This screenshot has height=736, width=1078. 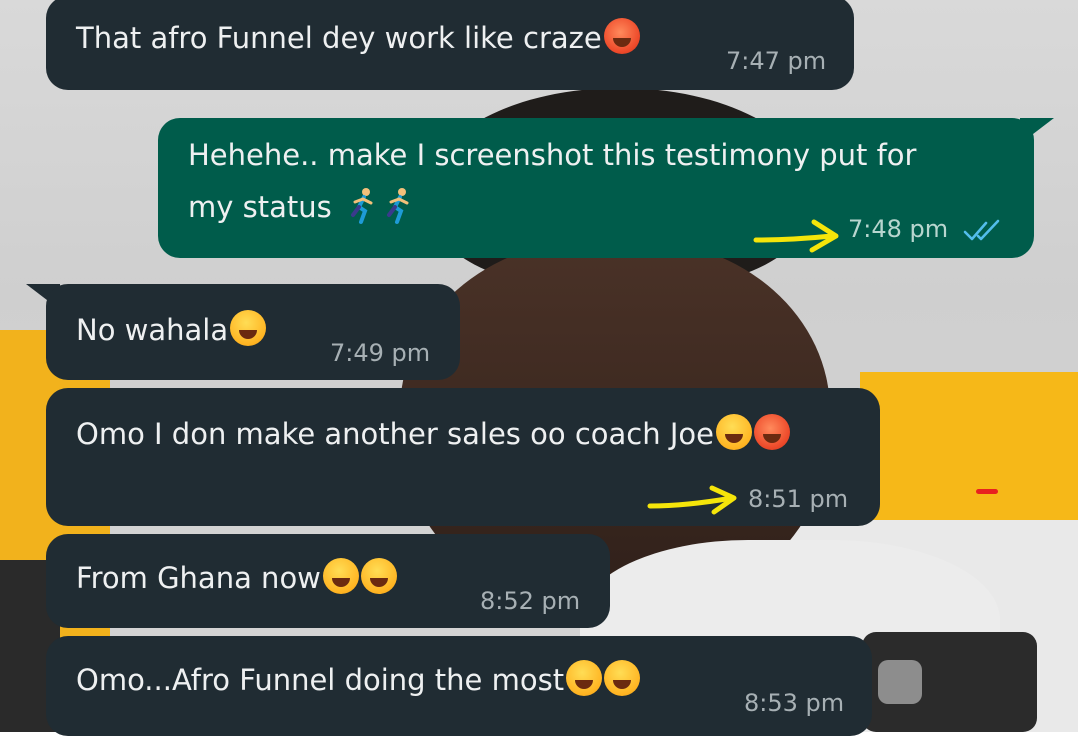 I want to click on message-text-line-2: my status, so click(x=260, y=207).